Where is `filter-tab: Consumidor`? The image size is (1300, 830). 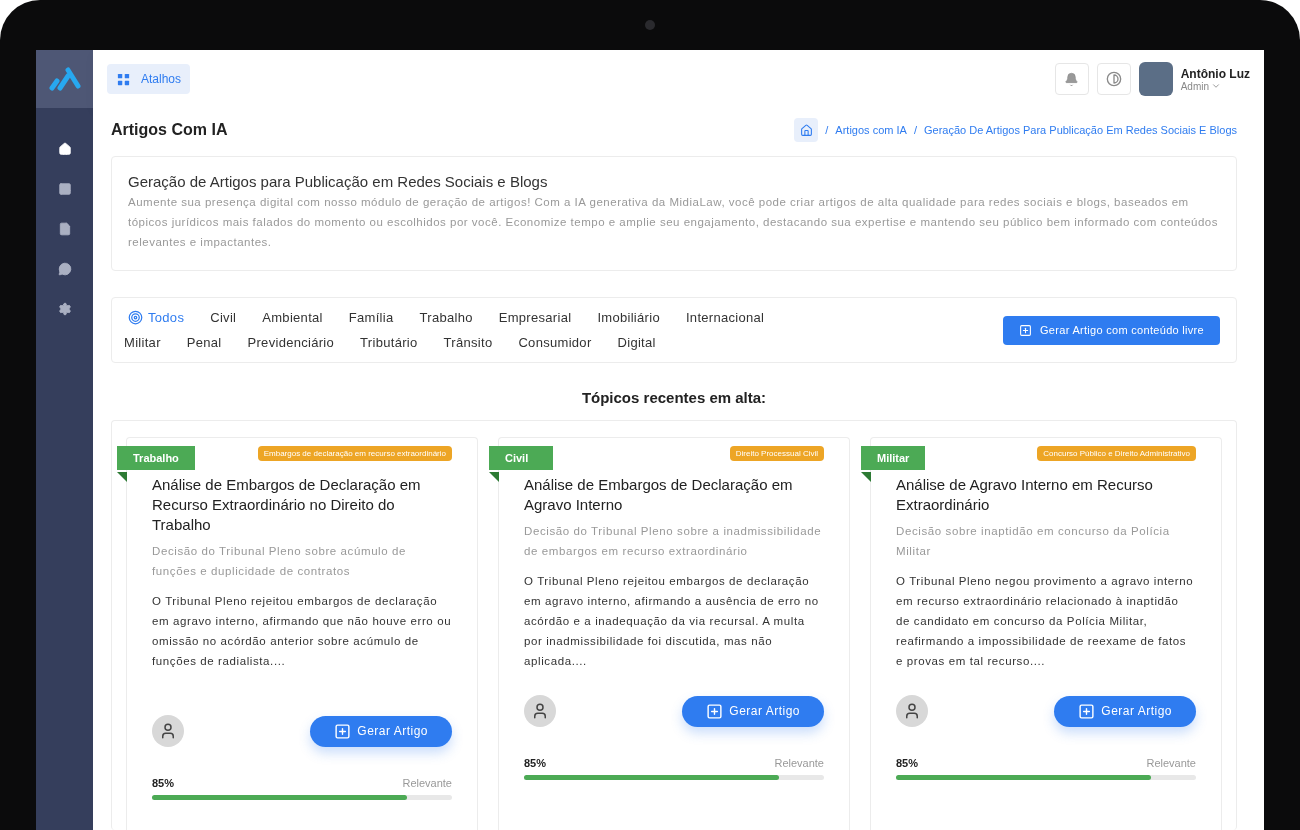
filter-tab: Consumidor is located at coordinates (555, 342).